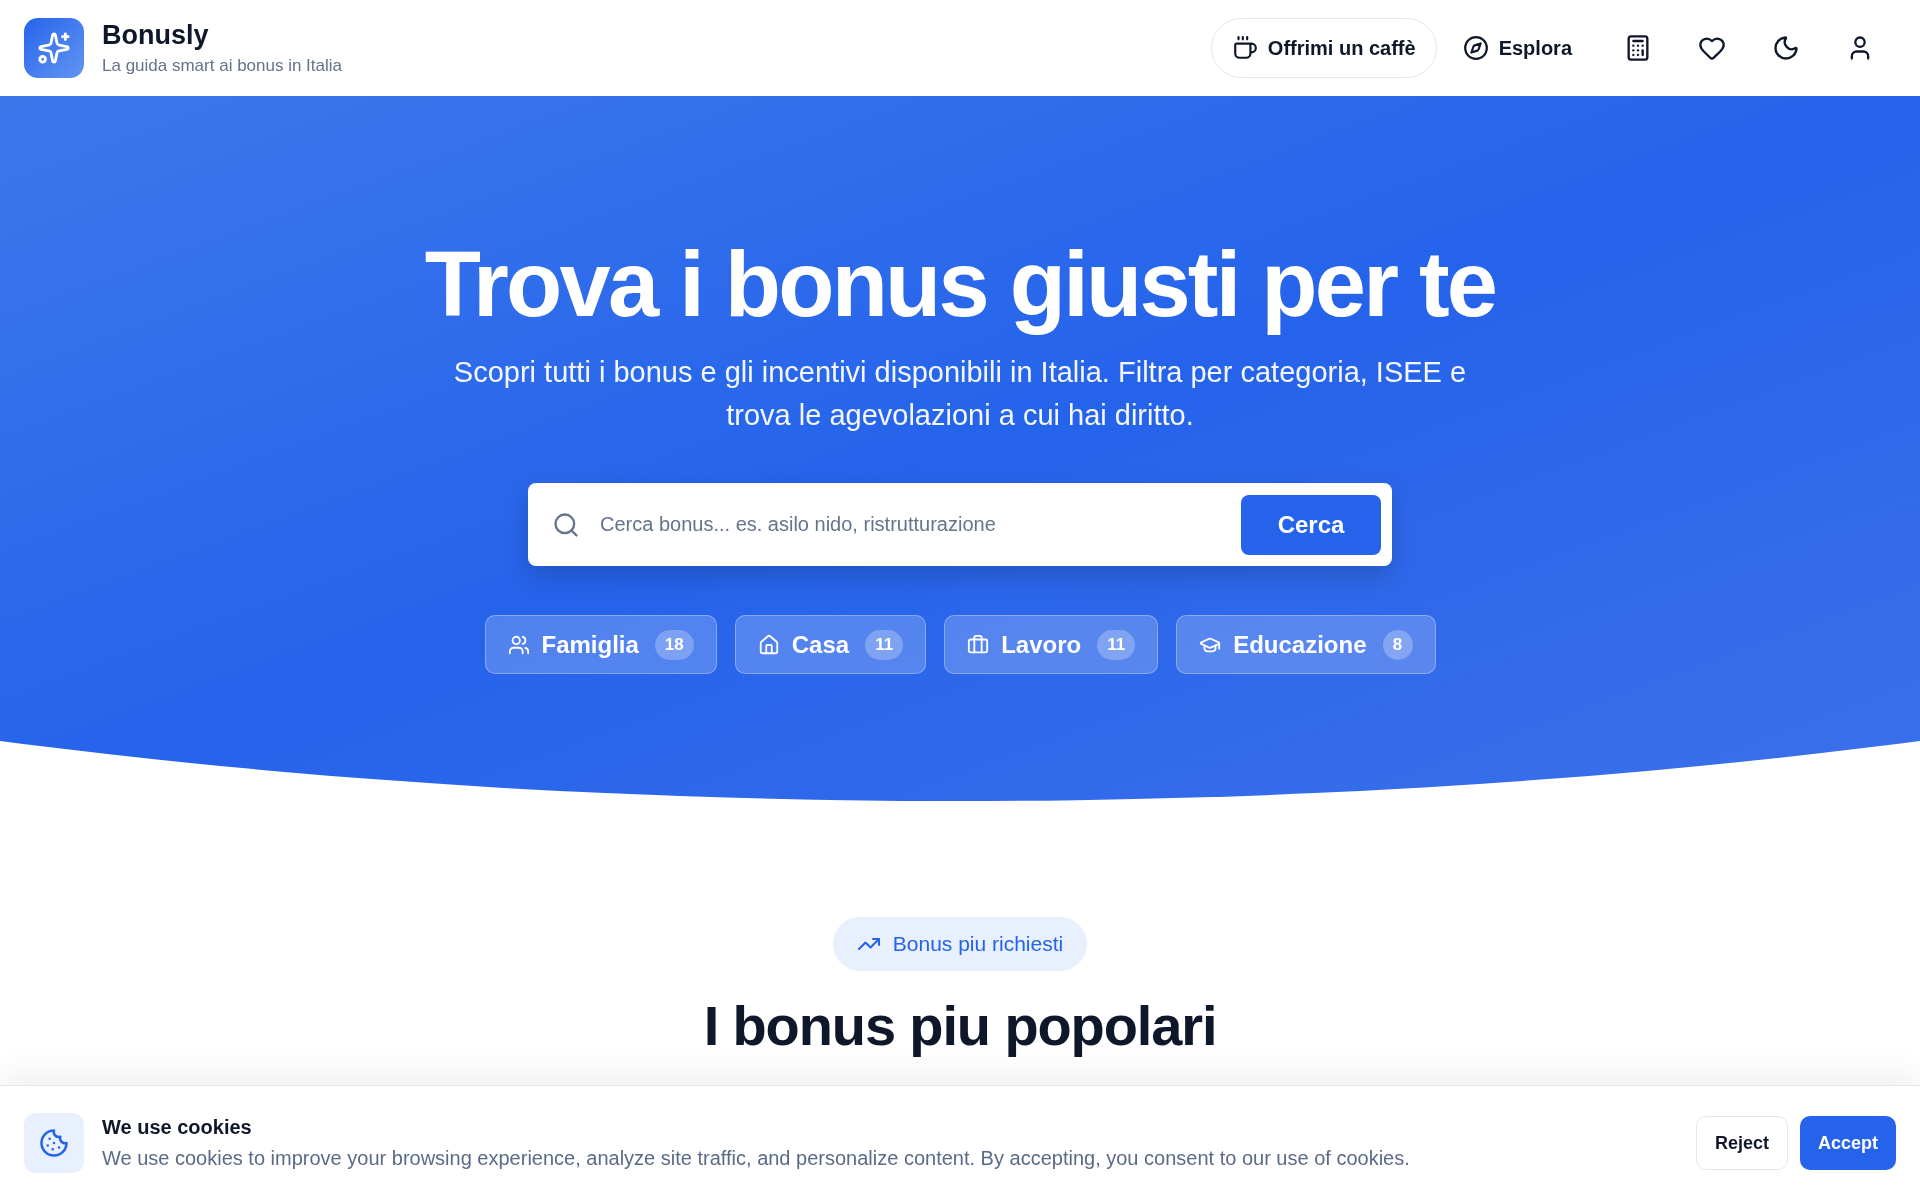 This screenshot has width=1920, height=1200. Describe the element at coordinates (960, 1026) in the screenshot. I see `section-title: I bonus piu popolari` at that location.